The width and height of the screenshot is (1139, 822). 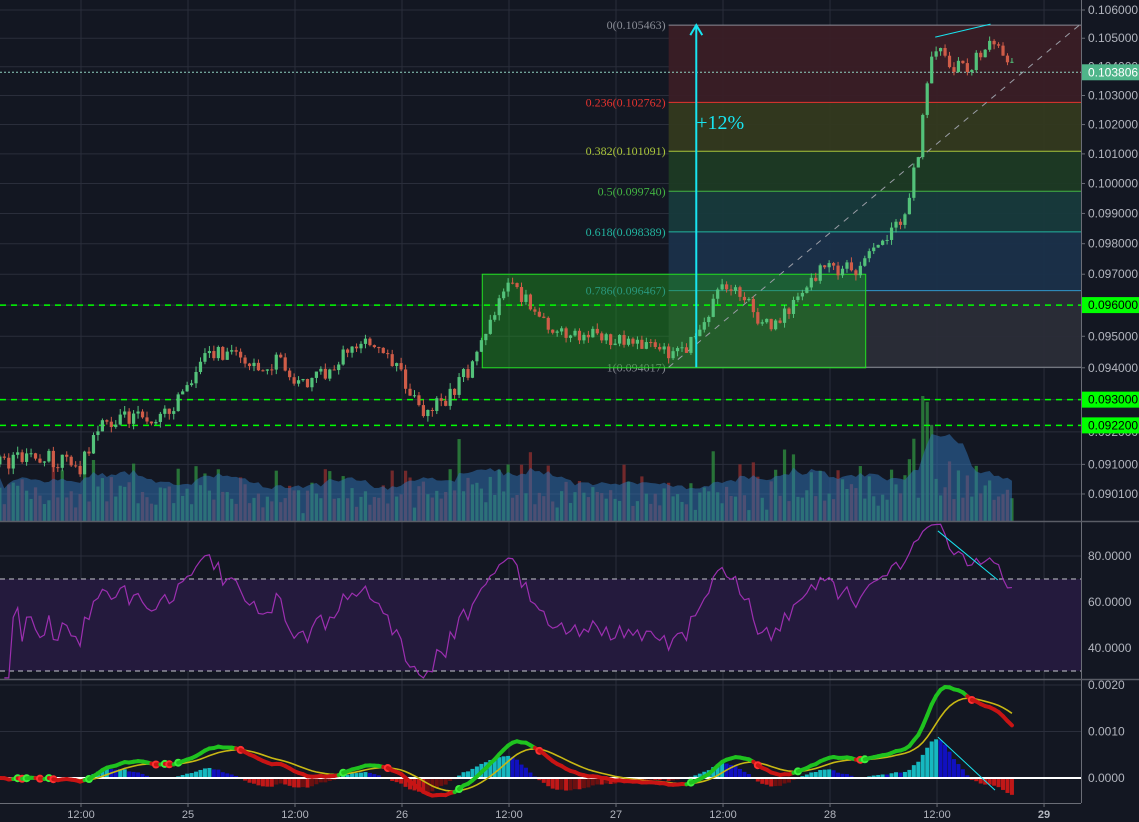 What do you see at coordinates (1113, 95) in the screenshot?
I see `price-tick-label: 0.103000` at bounding box center [1113, 95].